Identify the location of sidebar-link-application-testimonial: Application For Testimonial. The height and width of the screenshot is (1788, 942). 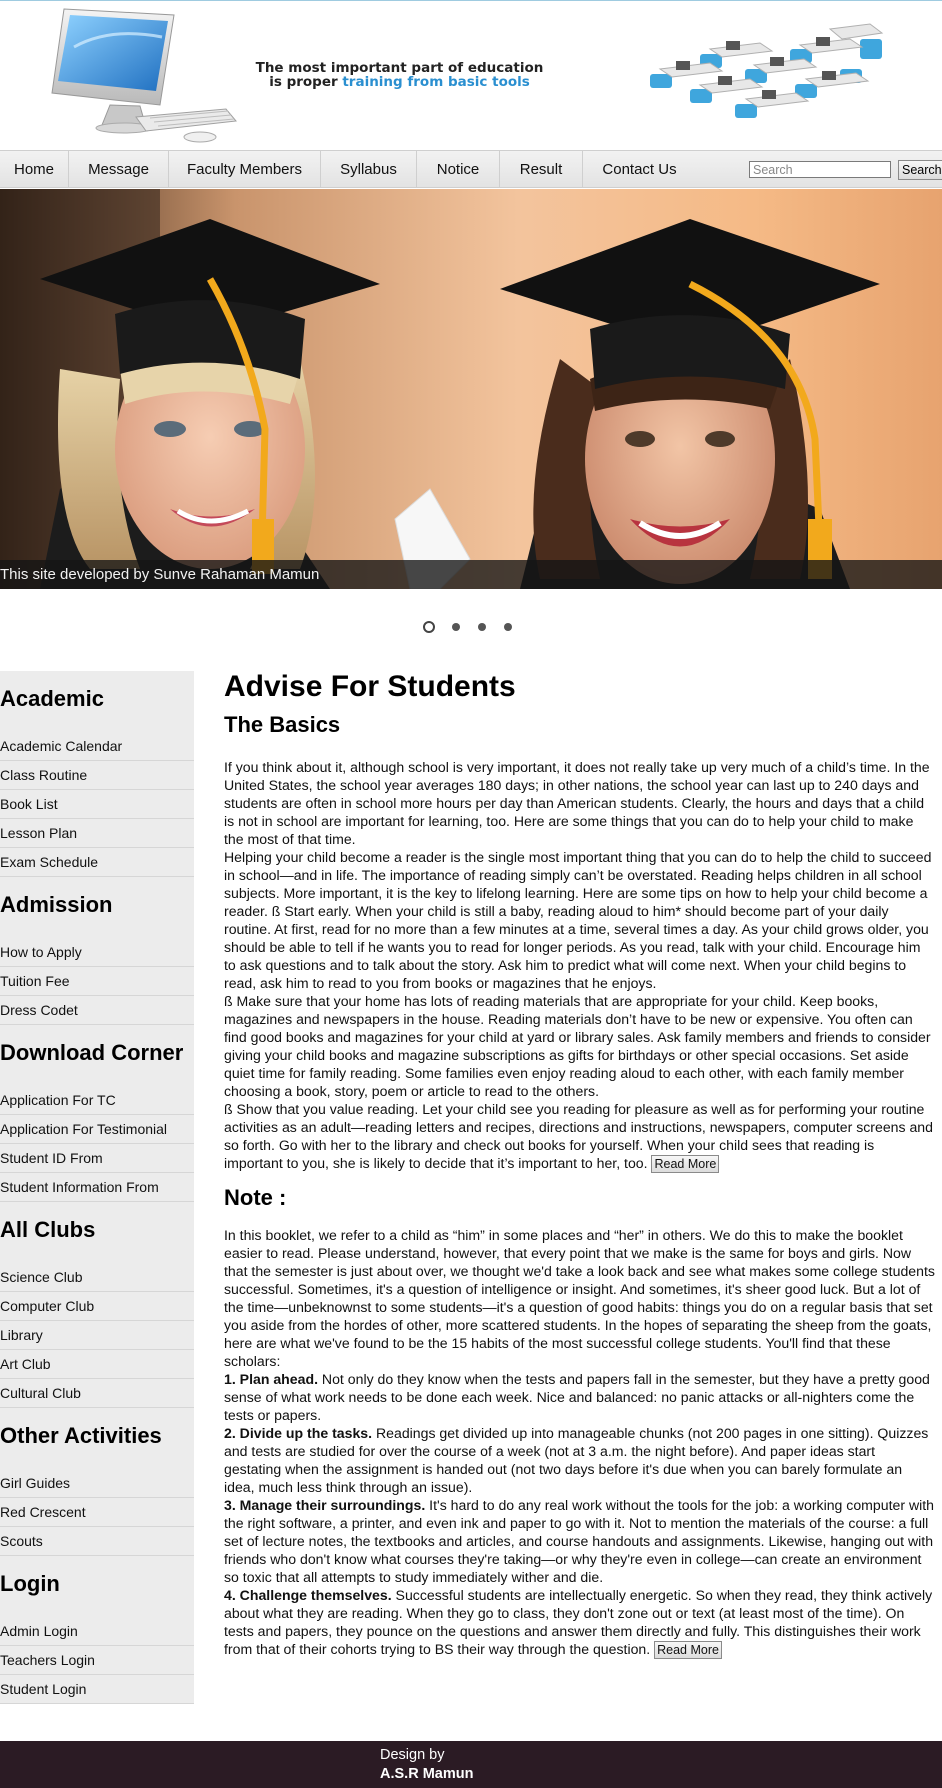
(97, 1129).